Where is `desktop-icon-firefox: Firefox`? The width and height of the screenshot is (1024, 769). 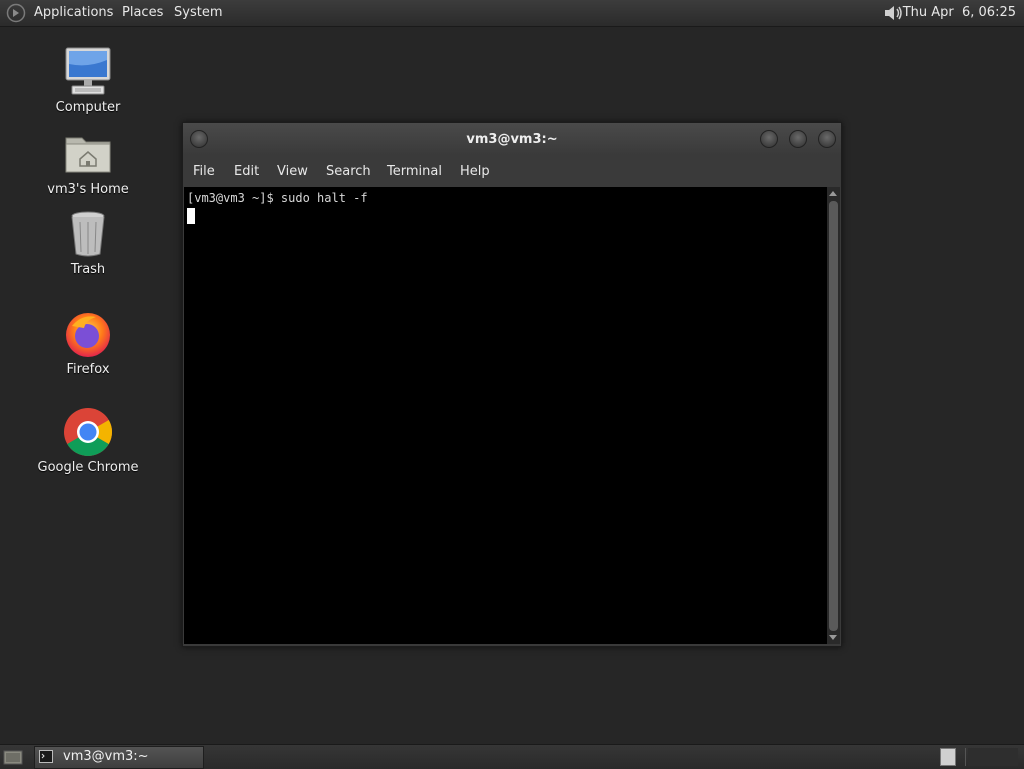 desktop-icon-firefox: Firefox is located at coordinates (88, 342).